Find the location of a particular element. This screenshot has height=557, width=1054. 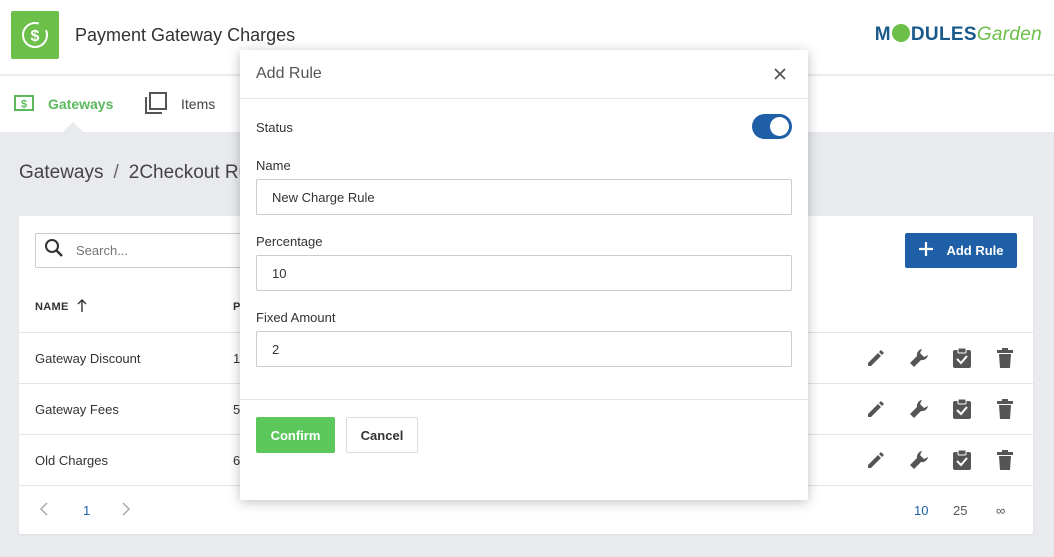

nav-item-label: Items is located at coordinates (198, 104).